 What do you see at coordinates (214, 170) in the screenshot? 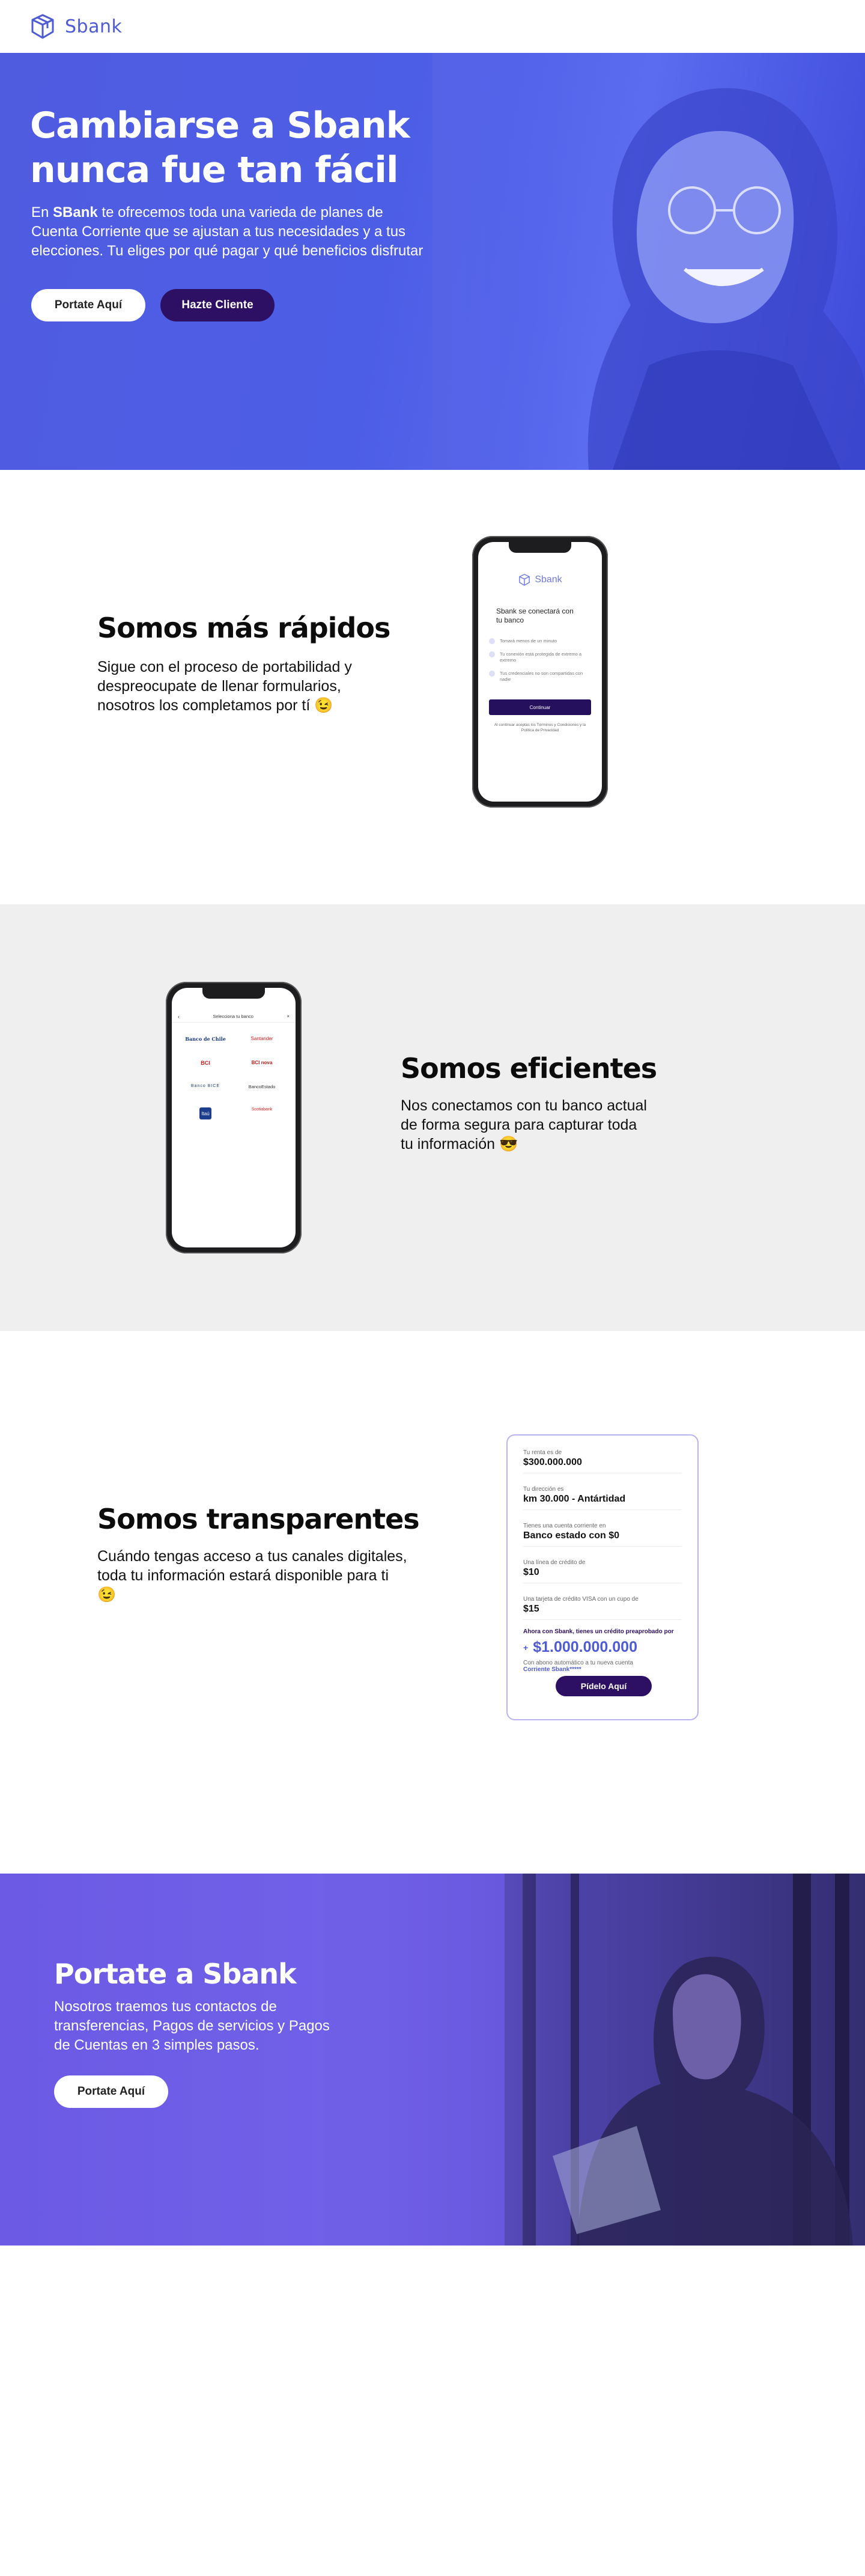
I see `hero-title-line2: nunca fue tan fácil` at bounding box center [214, 170].